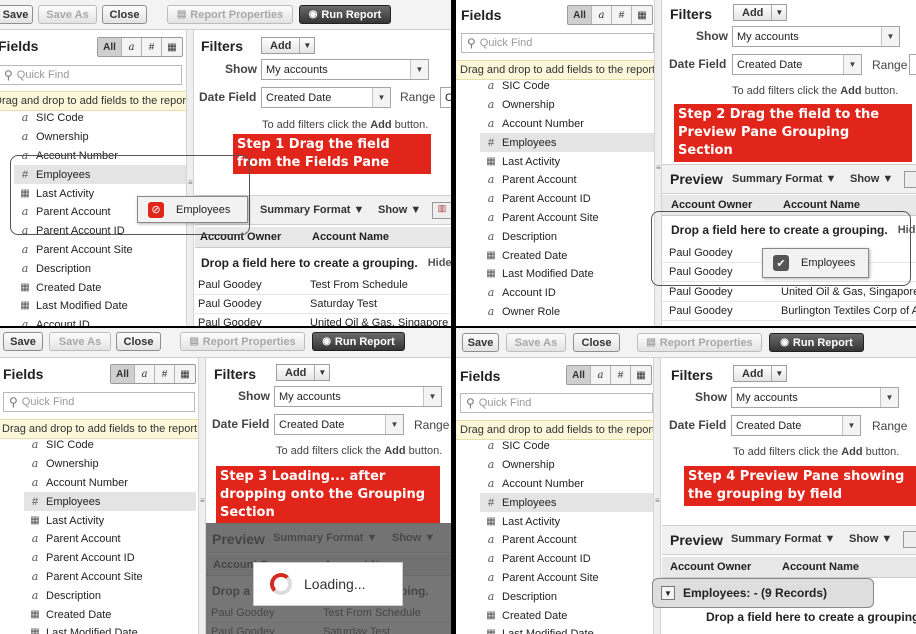  I want to click on pane-splitter: ≡, so click(202, 496).